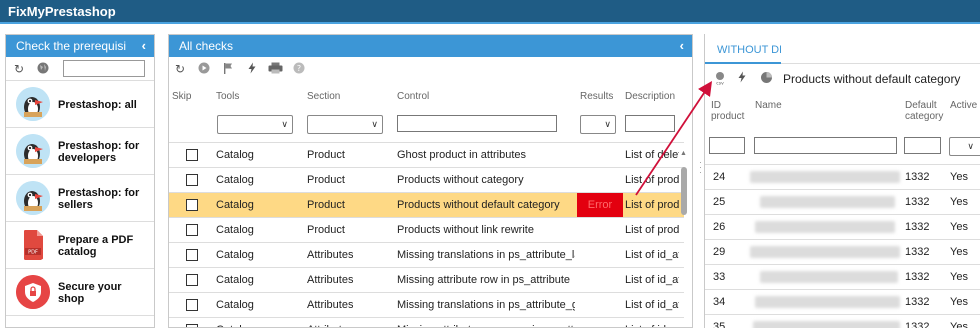 This screenshot has height=328, width=980. Describe the element at coordinates (825, 145) in the screenshot. I see `name-filter-input` at that location.